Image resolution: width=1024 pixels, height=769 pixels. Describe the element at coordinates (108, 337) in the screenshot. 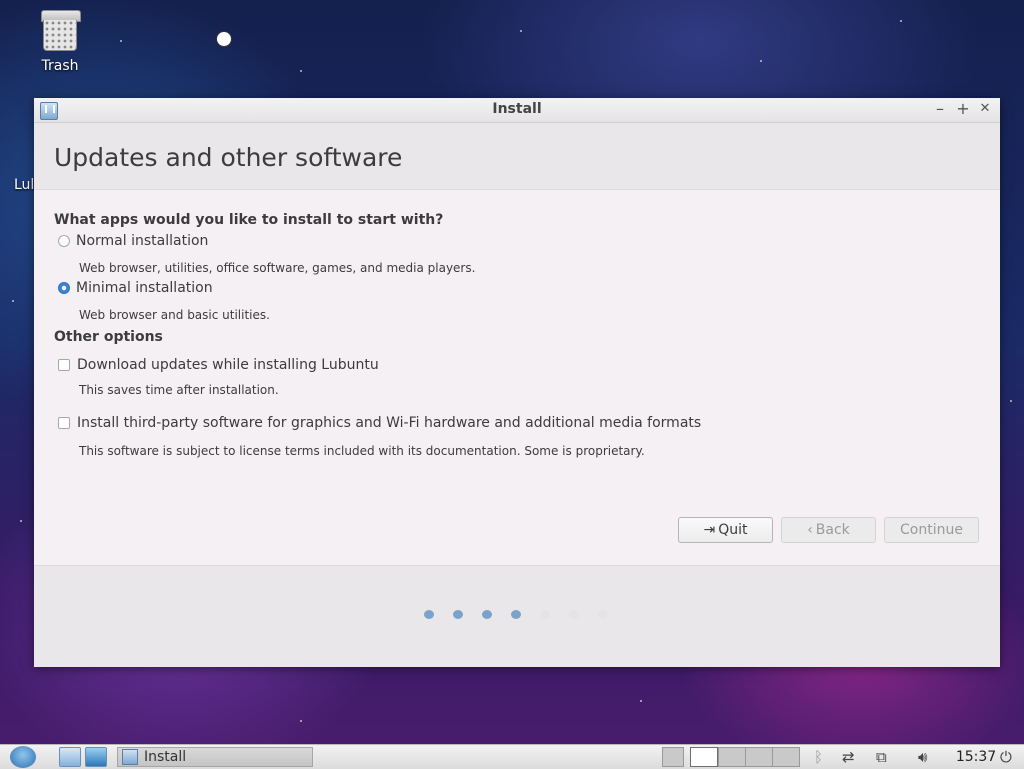

I see `other-options-heading: Other options` at that location.